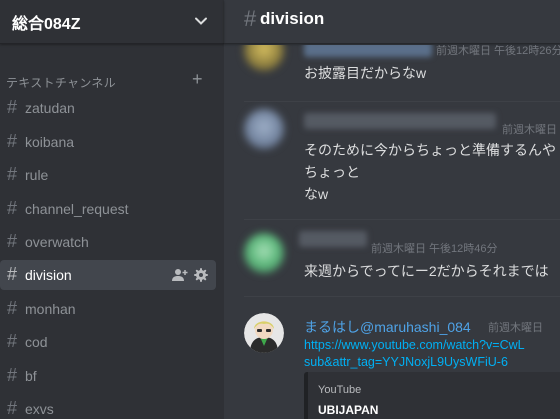 This screenshot has width=560, height=419. What do you see at coordinates (108, 376) in the screenshot?
I see `channel-item-bf: # bf` at bounding box center [108, 376].